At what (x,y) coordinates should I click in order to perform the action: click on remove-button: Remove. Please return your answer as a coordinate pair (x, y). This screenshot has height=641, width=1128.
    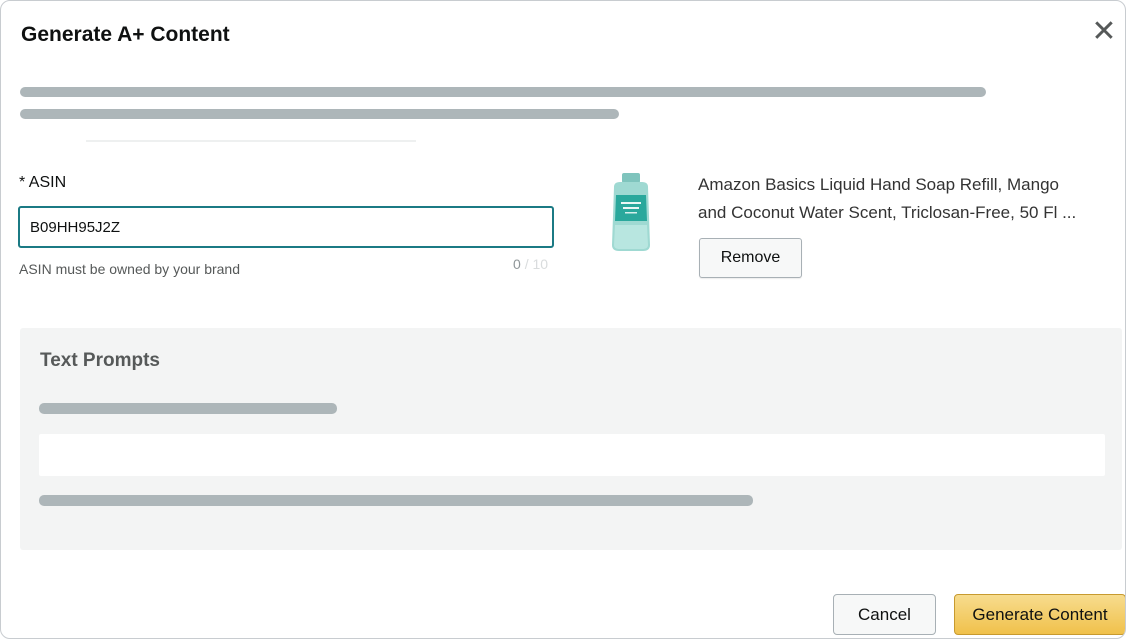
    Looking at the image, I should click on (750, 258).